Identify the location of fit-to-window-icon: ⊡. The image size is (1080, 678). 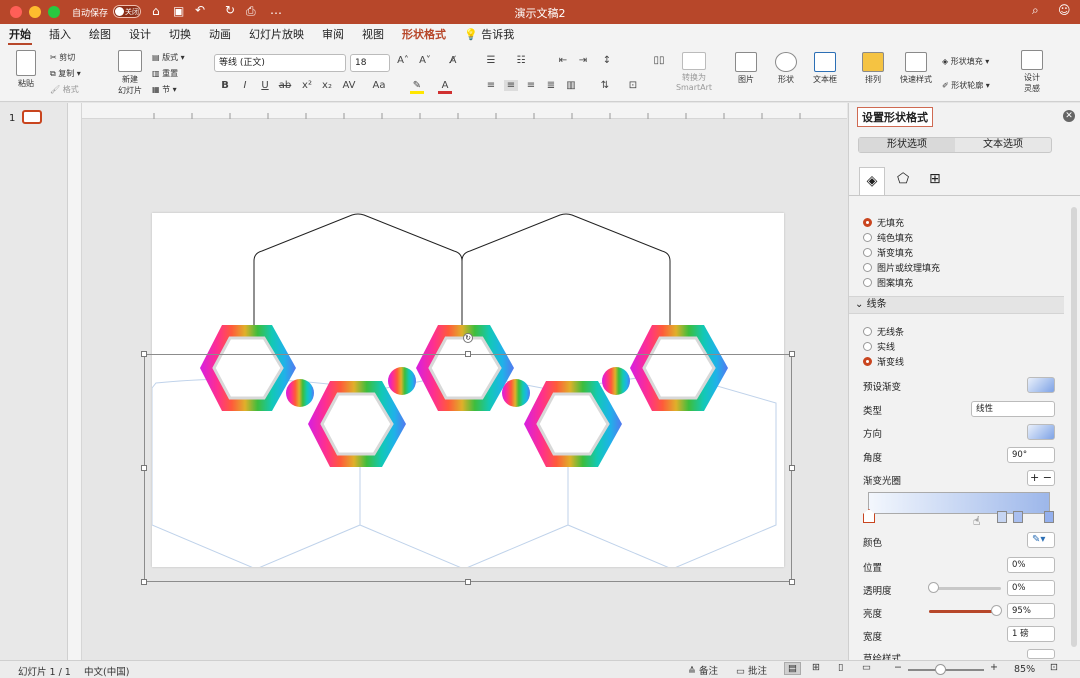
(1054, 667).